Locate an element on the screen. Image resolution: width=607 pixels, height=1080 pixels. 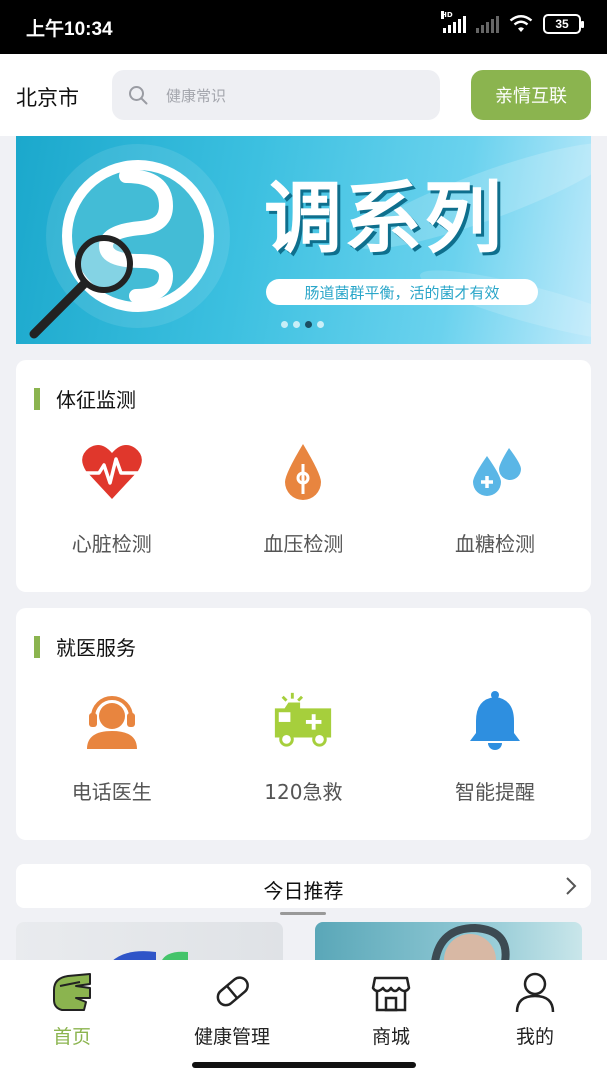
heart-check-label: 心脏检测 is located at coordinates (111, 544).